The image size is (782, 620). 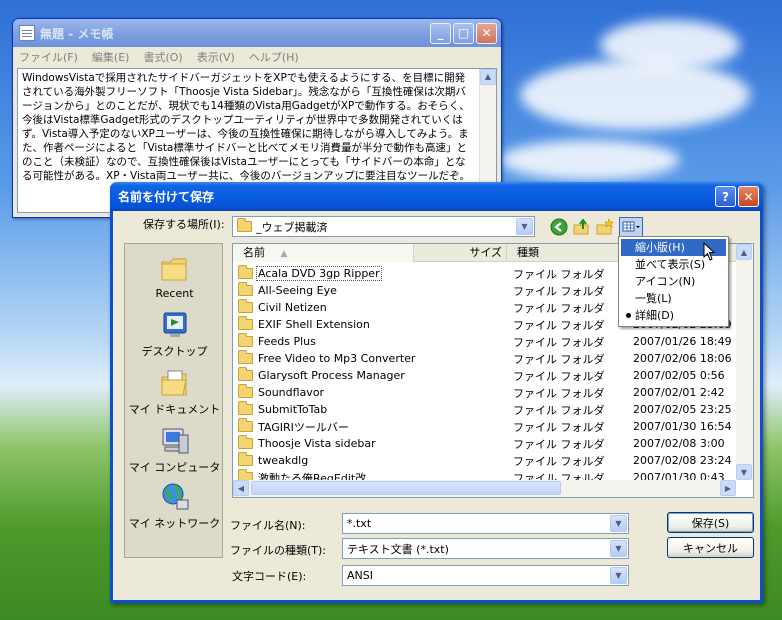 I want to click on file-row: TAGIRIツールバー ファイル フォルダ 2007/01/30 16:54, so click(x=484, y=426).